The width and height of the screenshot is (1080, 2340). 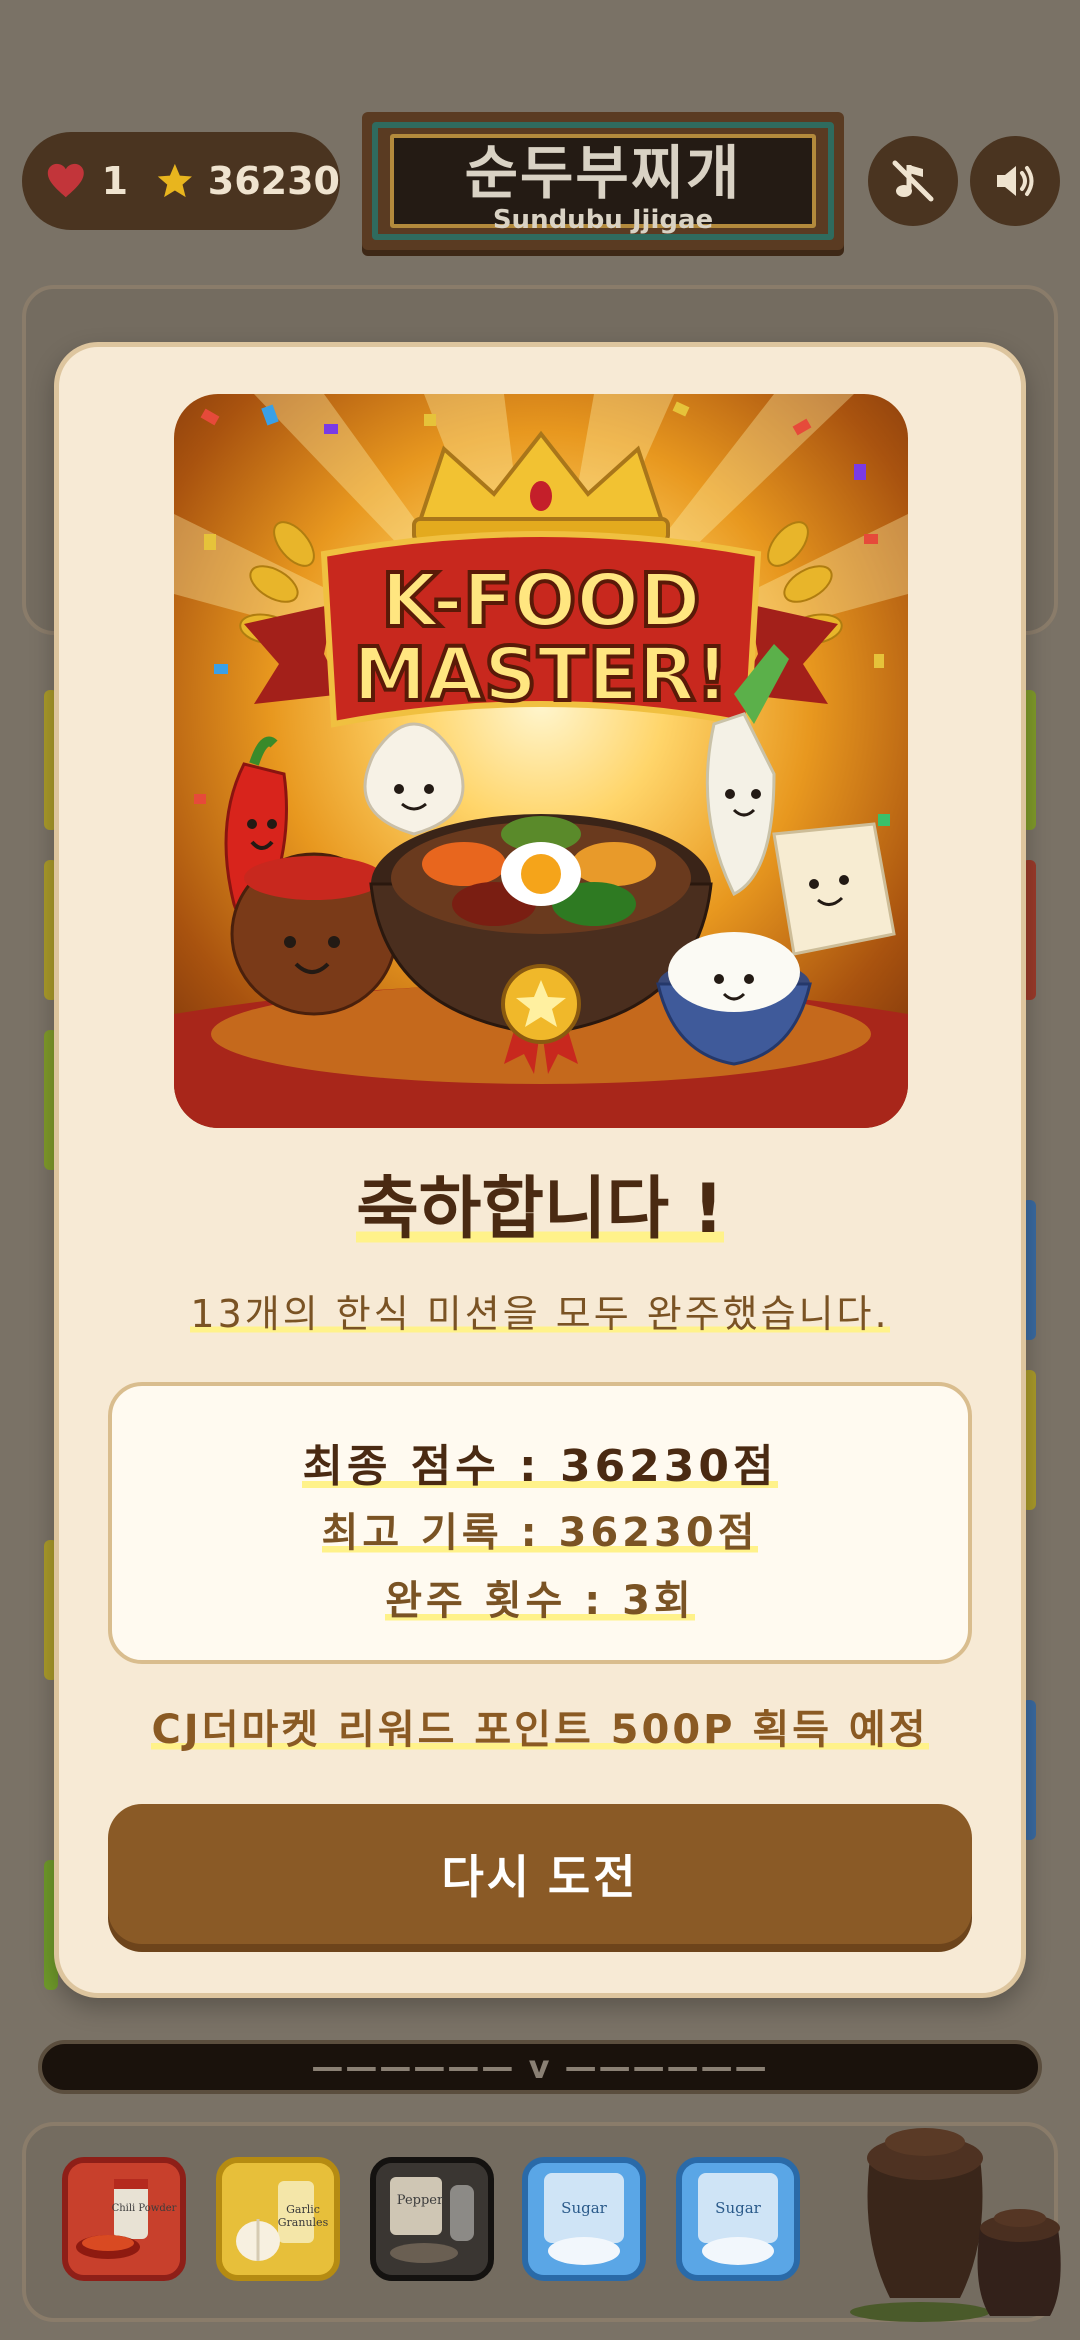 I want to click on mission-complete-label: 13개의 한식 미션을 모두 완주했습니다., so click(x=540, y=1314).